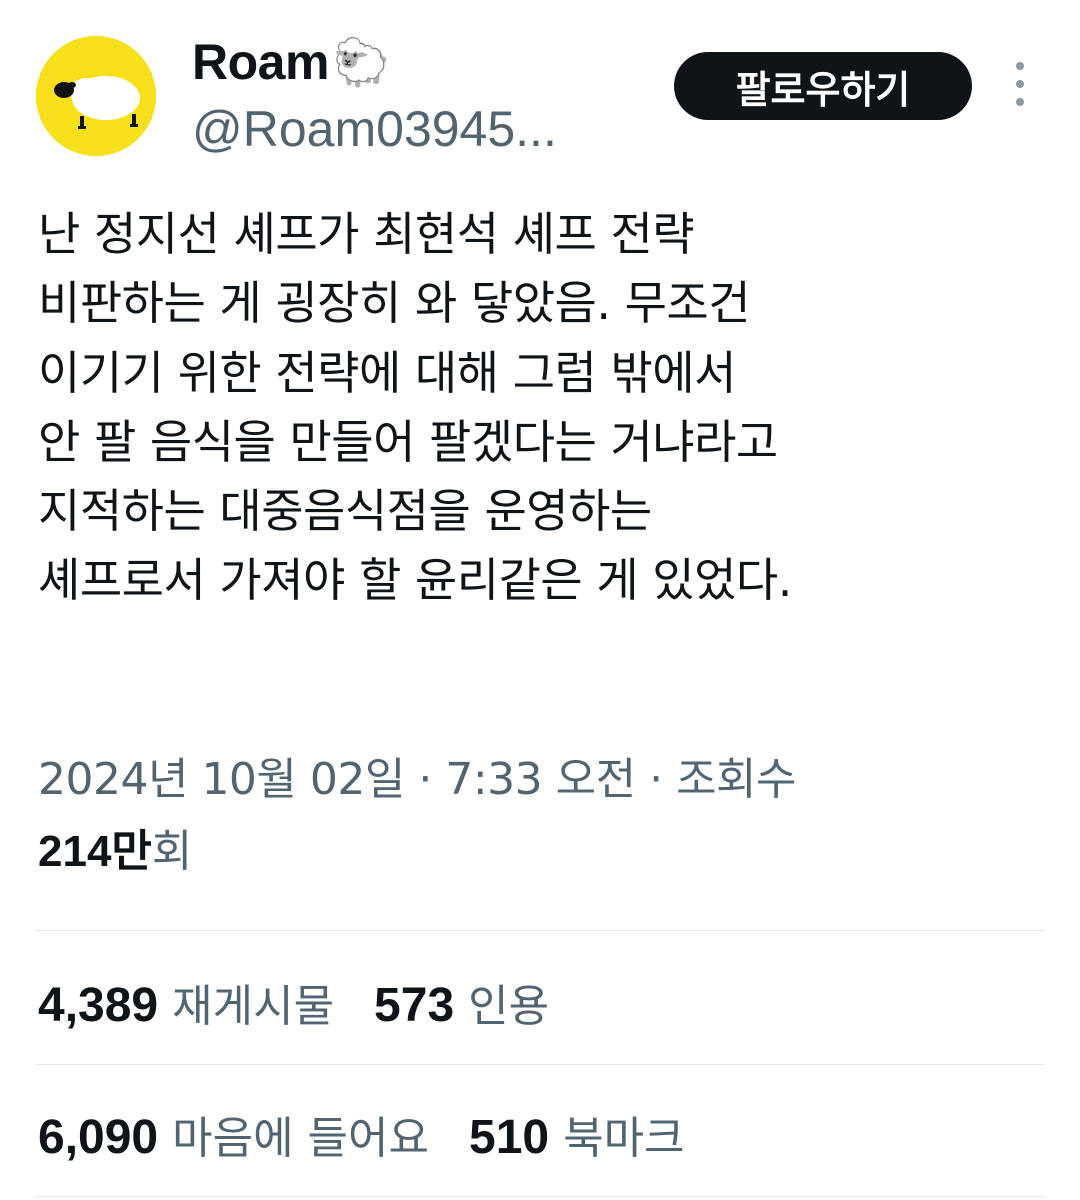 This screenshot has height=1200, width=1080. Describe the element at coordinates (221, 779) in the screenshot. I see `post-date: 2024년 10월 02일` at that location.